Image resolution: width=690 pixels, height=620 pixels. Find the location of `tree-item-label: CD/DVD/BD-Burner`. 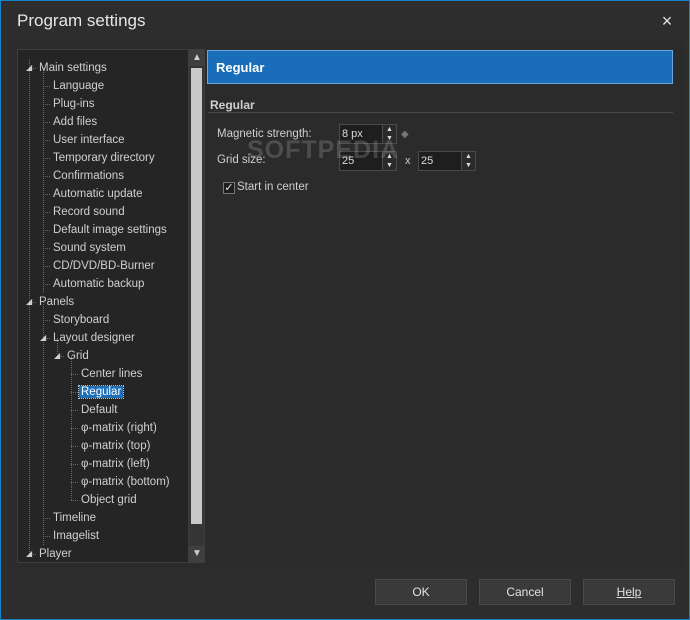

tree-item-label: CD/DVD/BD-Burner is located at coordinates (104, 266).